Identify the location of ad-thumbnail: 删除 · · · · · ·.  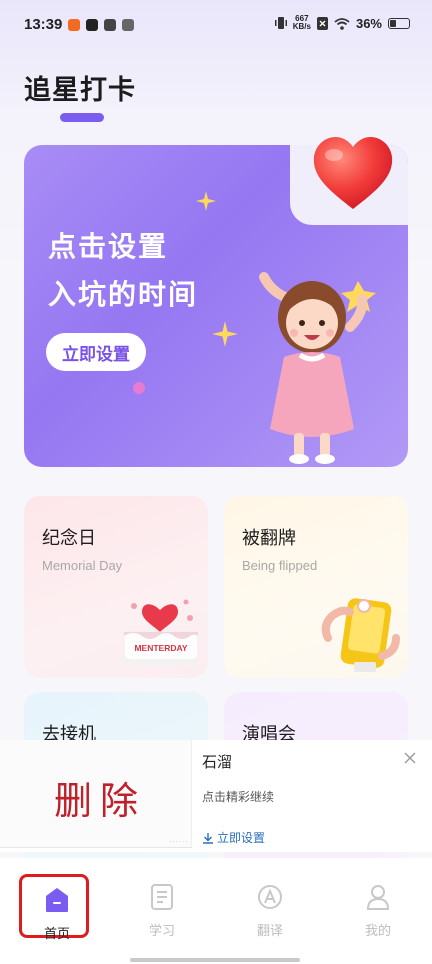
(96, 794).